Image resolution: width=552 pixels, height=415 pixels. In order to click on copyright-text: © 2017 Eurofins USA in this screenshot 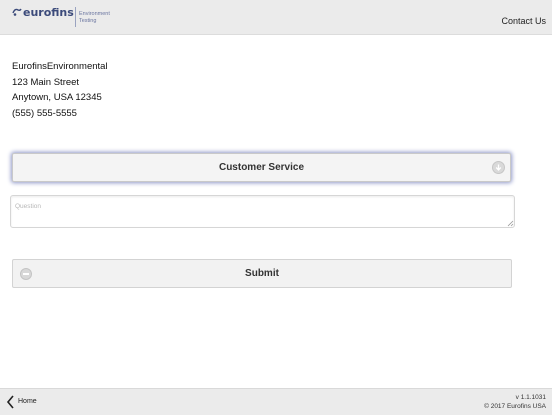, I will do `click(515, 406)`.